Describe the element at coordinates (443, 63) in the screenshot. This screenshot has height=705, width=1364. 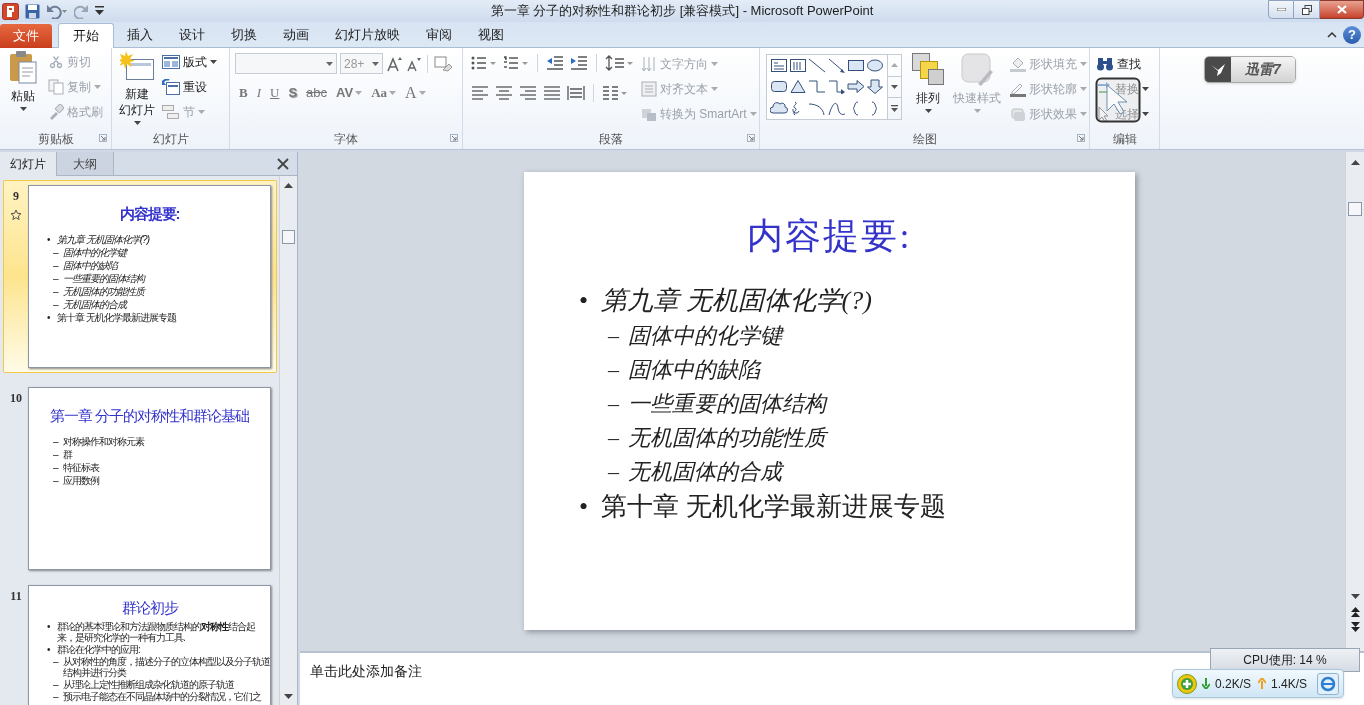
I see `clear-formatting-icon` at that location.